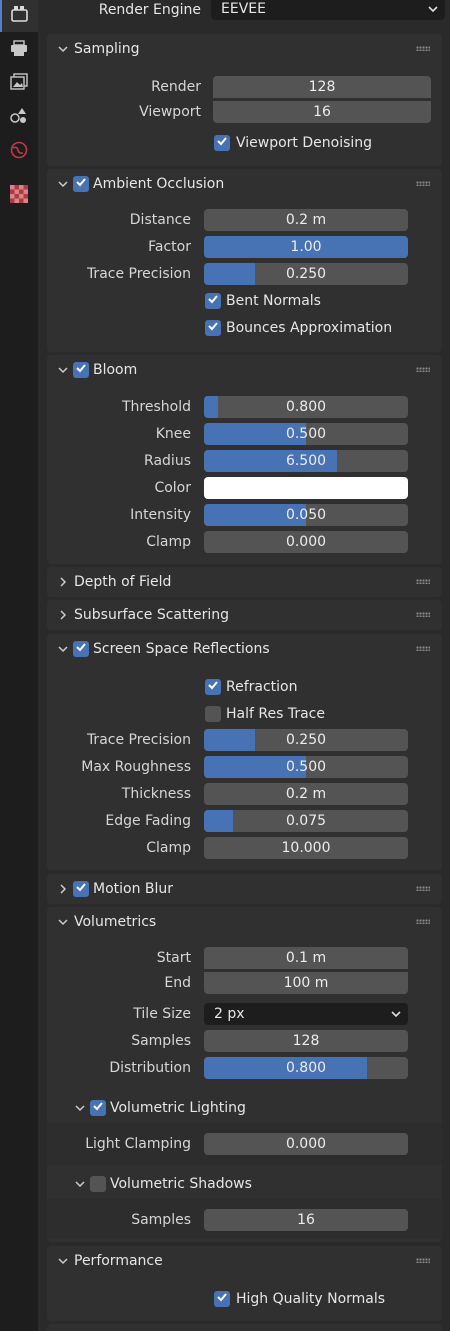 The image size is (450, 1331). I want to click on start-field: 0.1 m, so click(306, 958).